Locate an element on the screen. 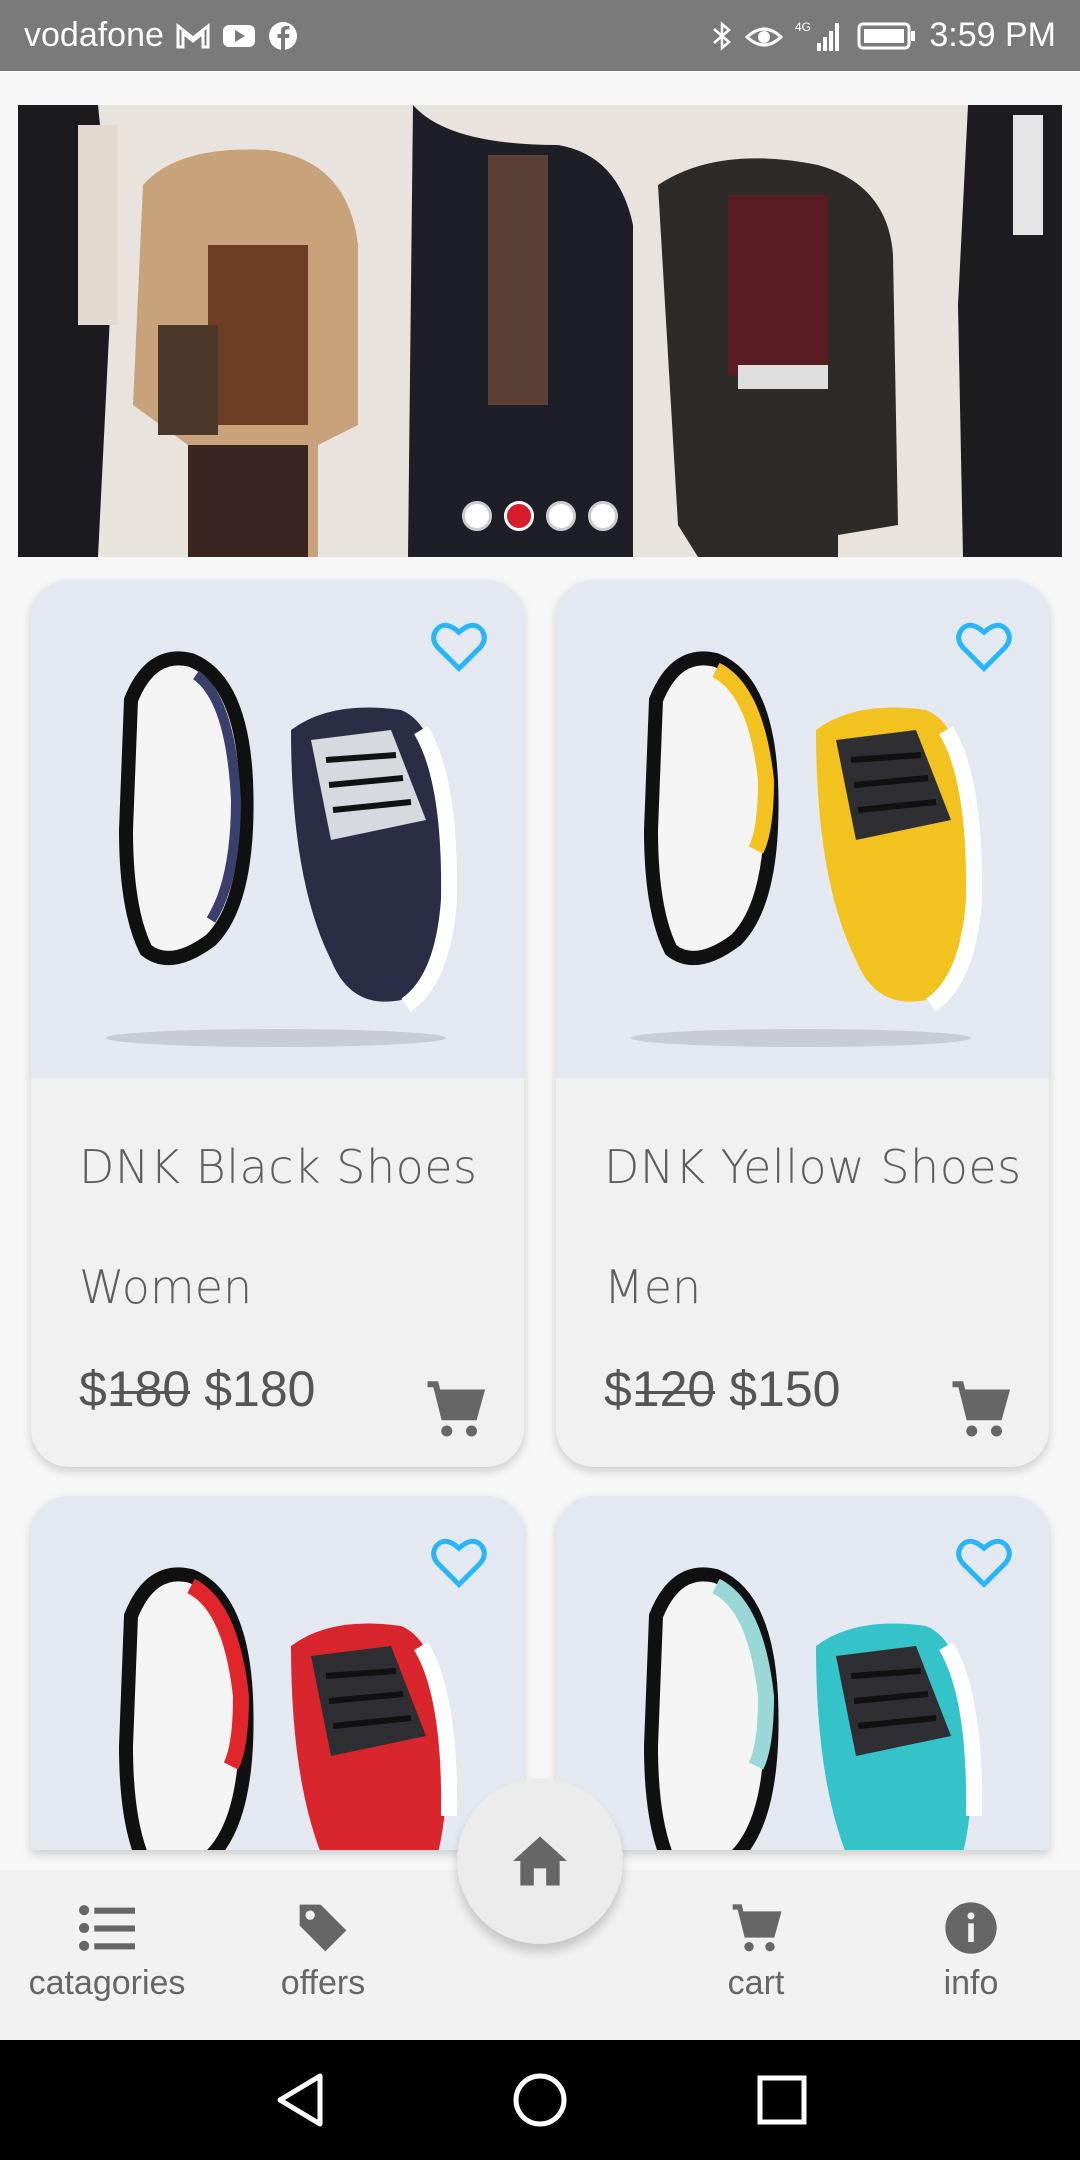 The width and height of the screenshot is (1080, 2160). nav-label: cart is located at coordinates (756, 1983).